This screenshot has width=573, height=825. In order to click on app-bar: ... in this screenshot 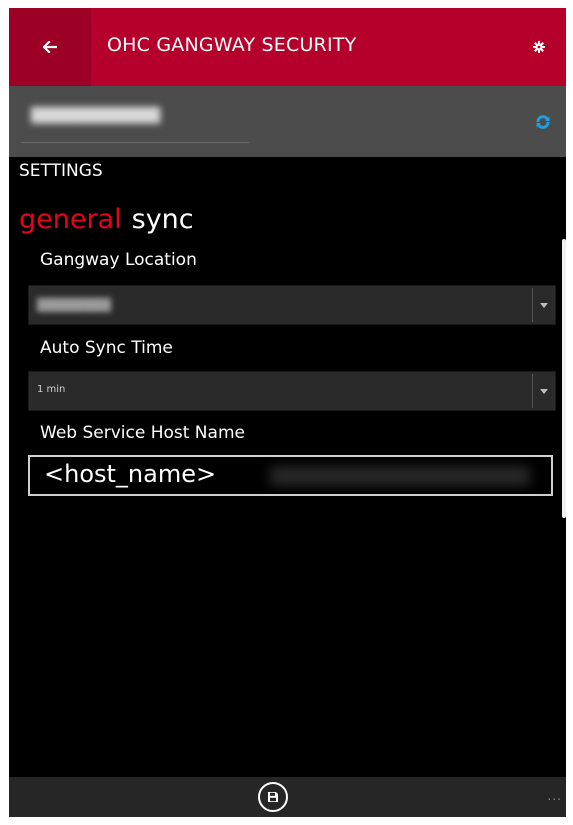, I will do `click(287, 797)`.